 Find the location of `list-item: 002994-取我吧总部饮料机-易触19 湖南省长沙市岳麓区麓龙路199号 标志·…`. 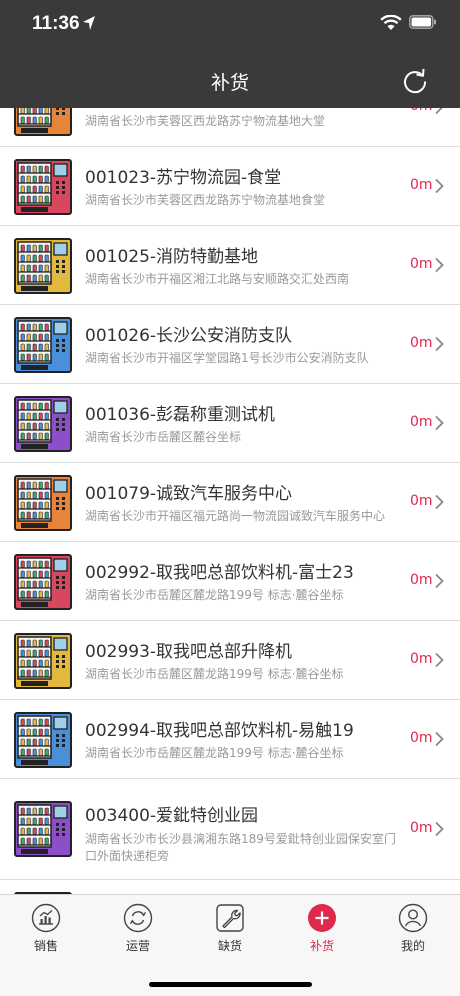

list-item: 002994-取我吧总部饮料机-易触19 湖南省长沙市岳麓区麓龙路199号 标志·… is located at coordinates (230, 739).